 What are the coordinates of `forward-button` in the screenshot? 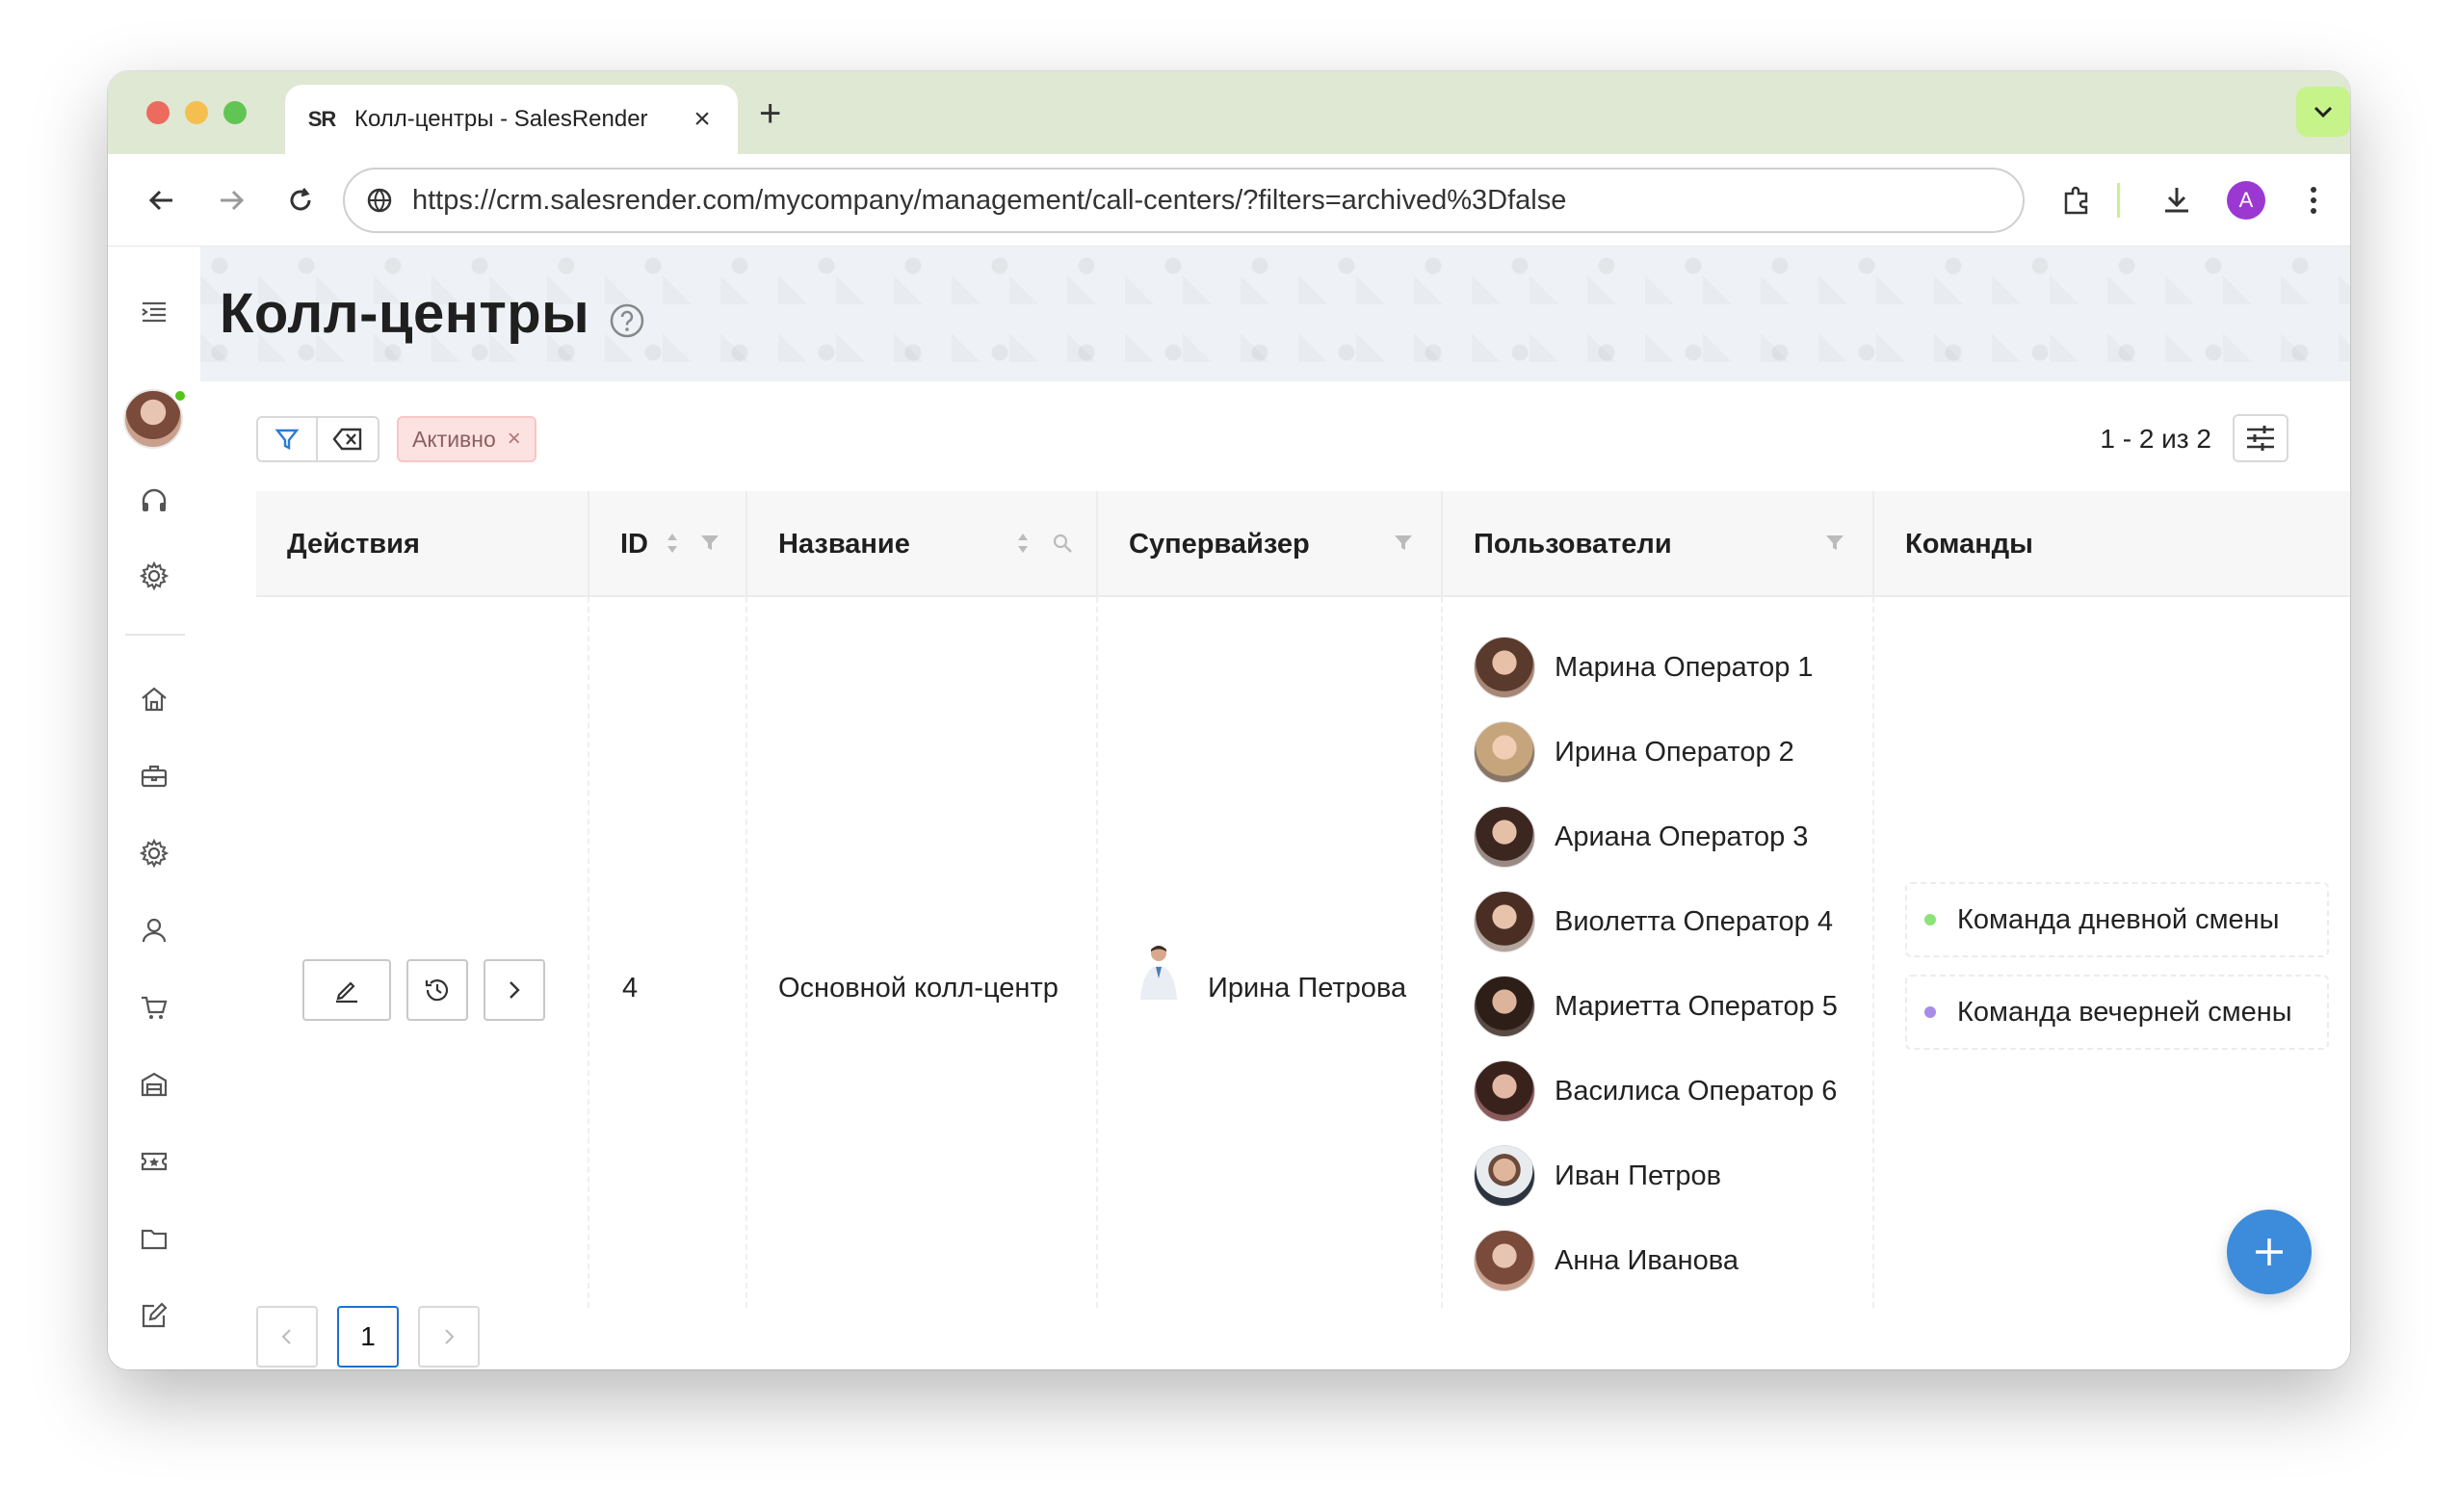 It's located at (231, 200).